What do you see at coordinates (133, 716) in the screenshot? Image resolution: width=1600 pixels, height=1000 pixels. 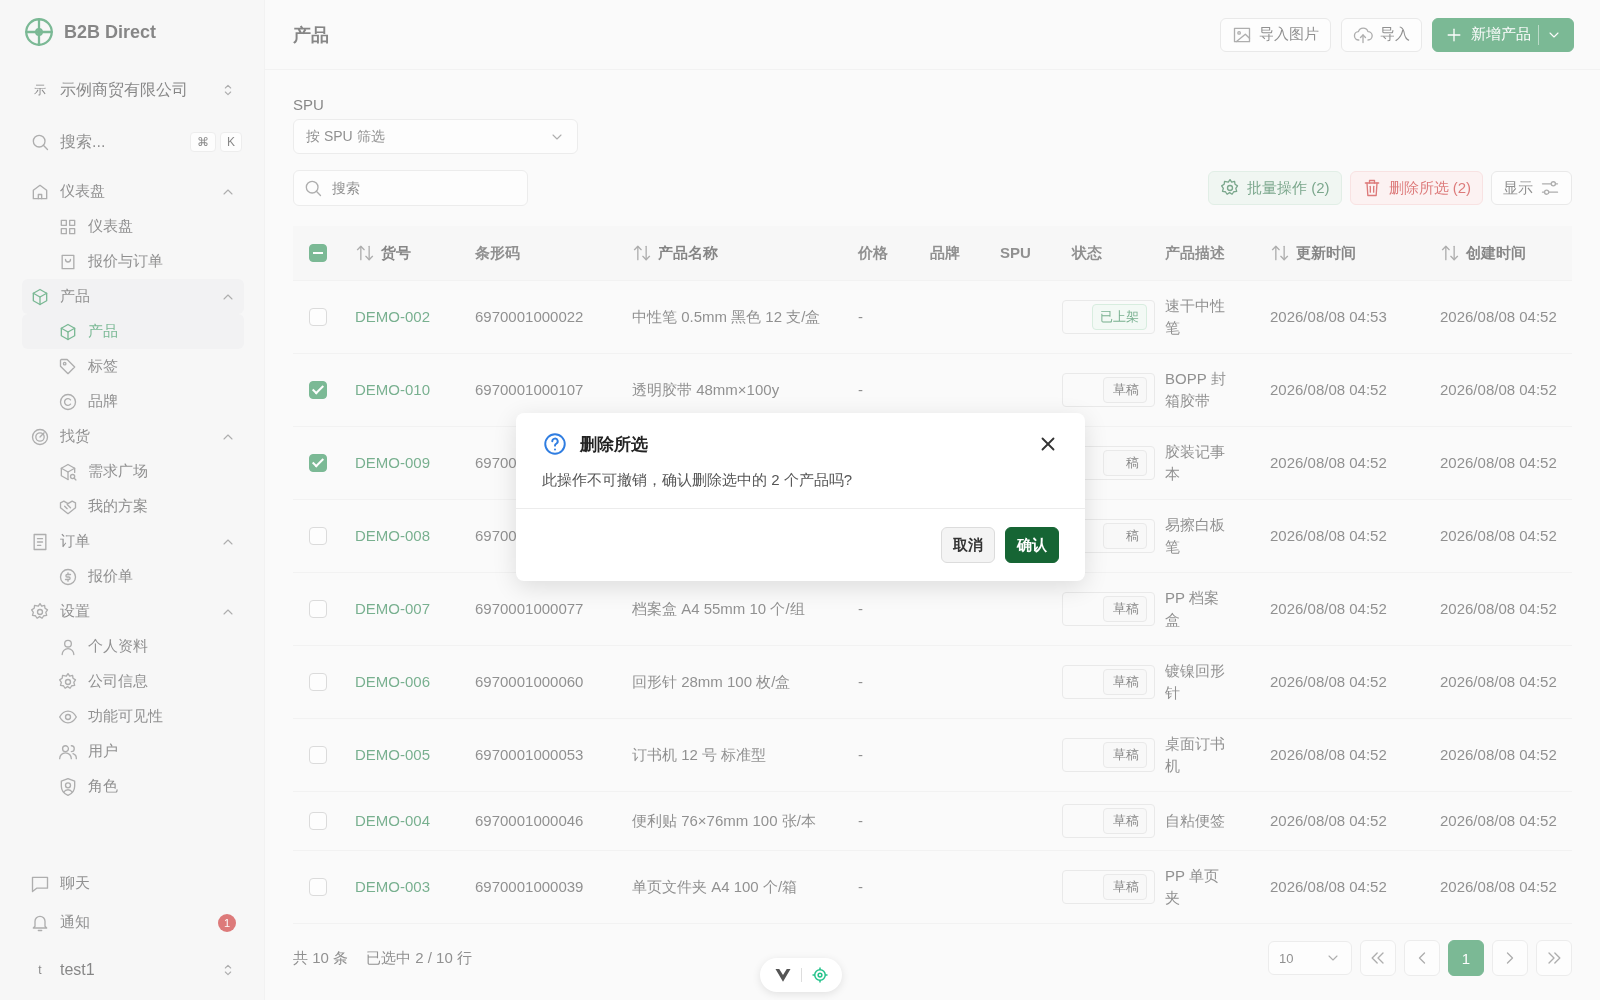 I see `nav-item: 功能可见性` at bounding box center [133, 716].